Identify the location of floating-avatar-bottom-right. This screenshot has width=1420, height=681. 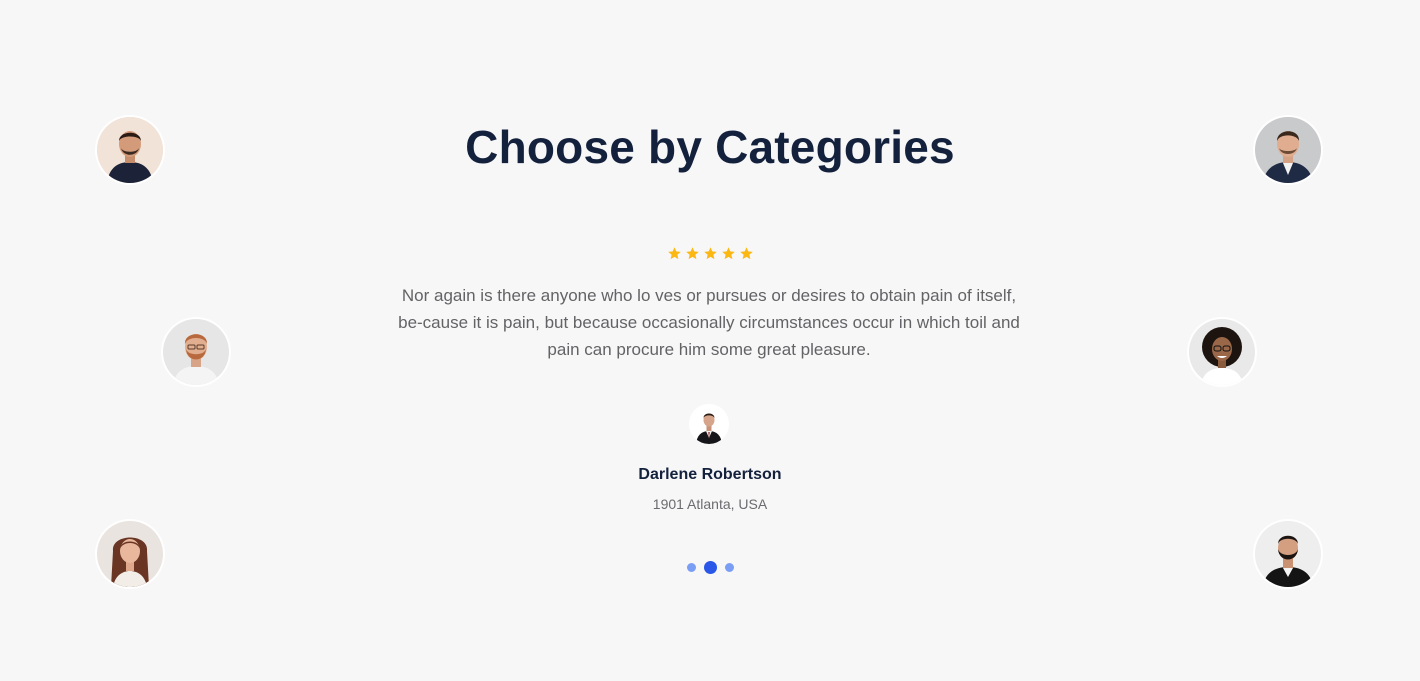
(1288, 554).